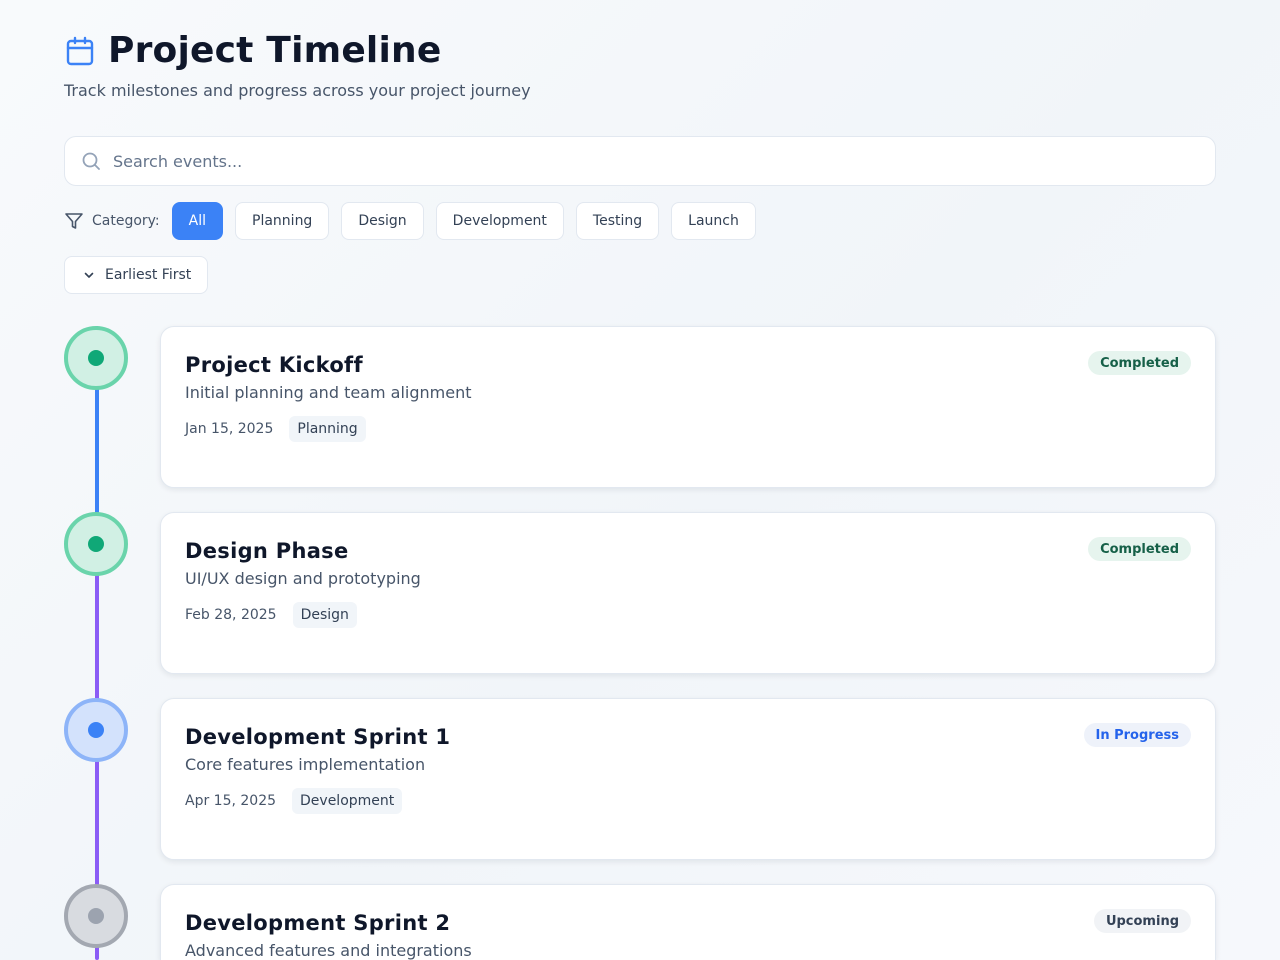 The height and width of the screenshot is (960, 1280). Describe the element at coordinates (274, 365) in the screenshot. I see `event-title: Project Kickoff` at that location.